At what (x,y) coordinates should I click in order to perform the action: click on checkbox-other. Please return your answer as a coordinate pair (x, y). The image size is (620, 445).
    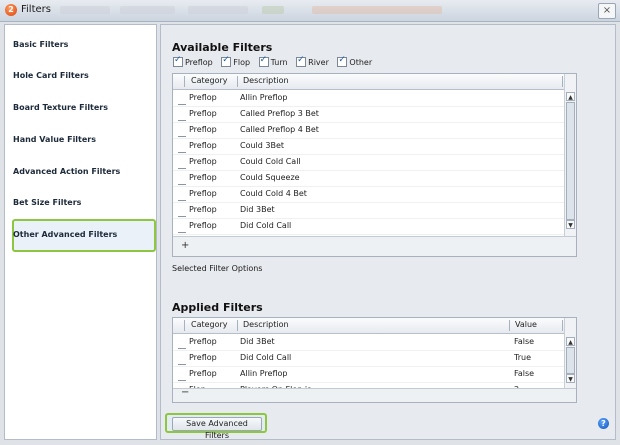
    Looking at the image, I should click on (342, 61).